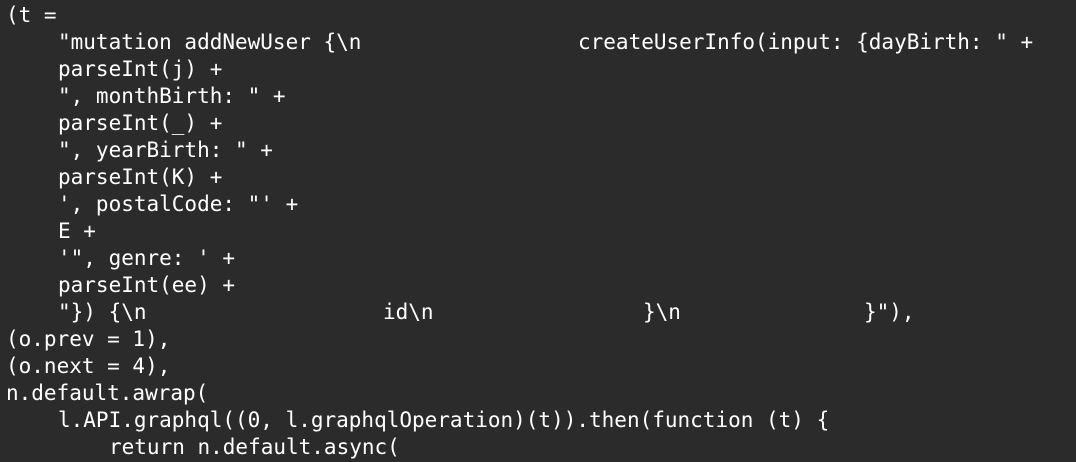  Describe the element at coordinates (538, 285) in the screenshot. I see `code-line: parseInt(ee) +` at that location.